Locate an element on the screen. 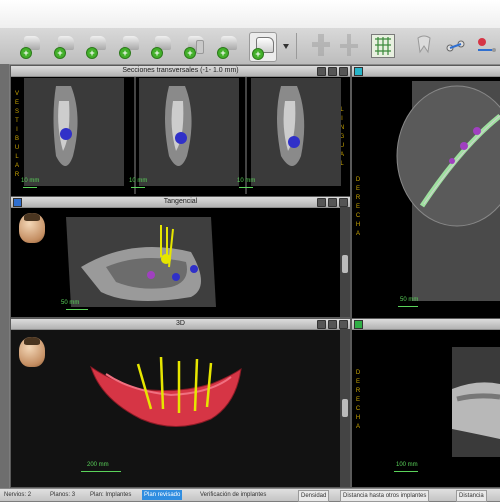 The height and width of the screenshot is (502, 500). mesh-icon is located at coordinates (383, 46).